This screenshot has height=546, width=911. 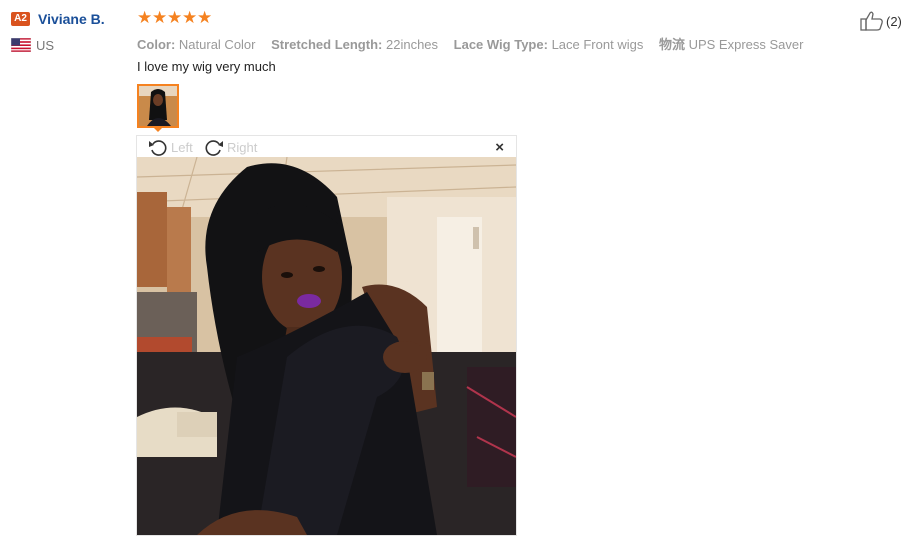 I want to click on rotate-right-icon, so click(x=214, y=148).